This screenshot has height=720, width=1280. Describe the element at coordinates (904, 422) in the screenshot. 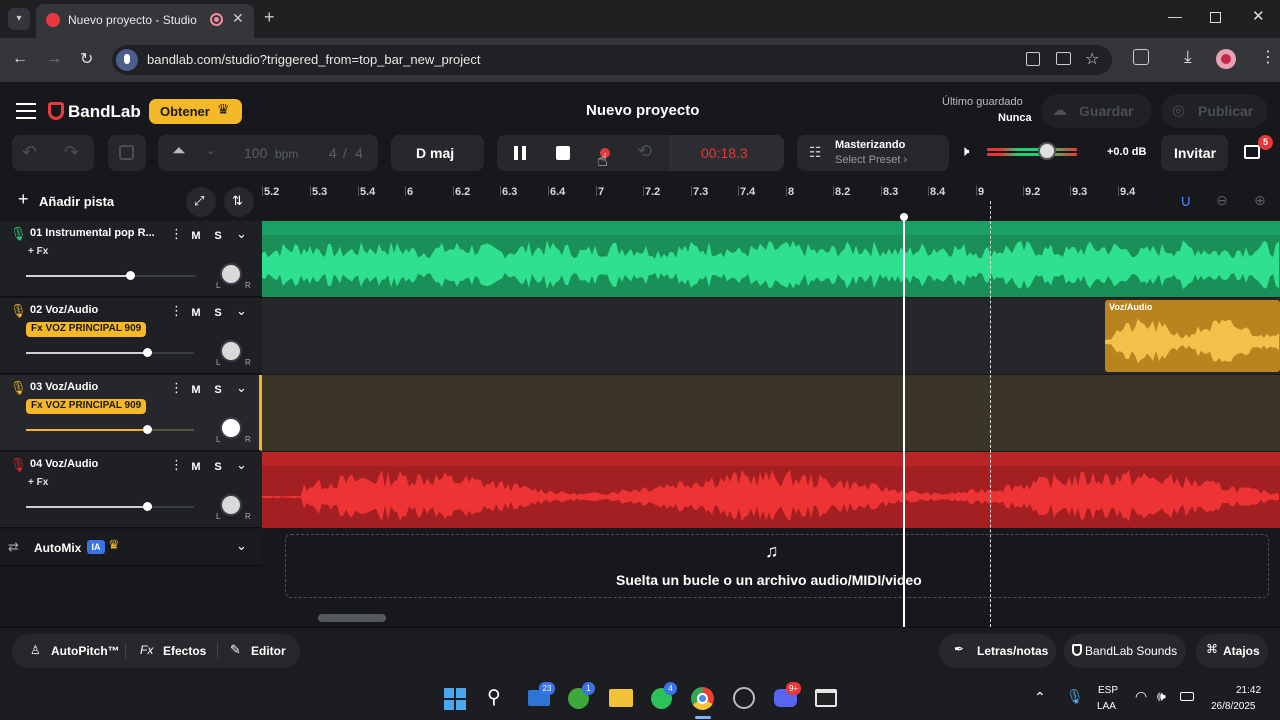

I see `playhead` at that location.